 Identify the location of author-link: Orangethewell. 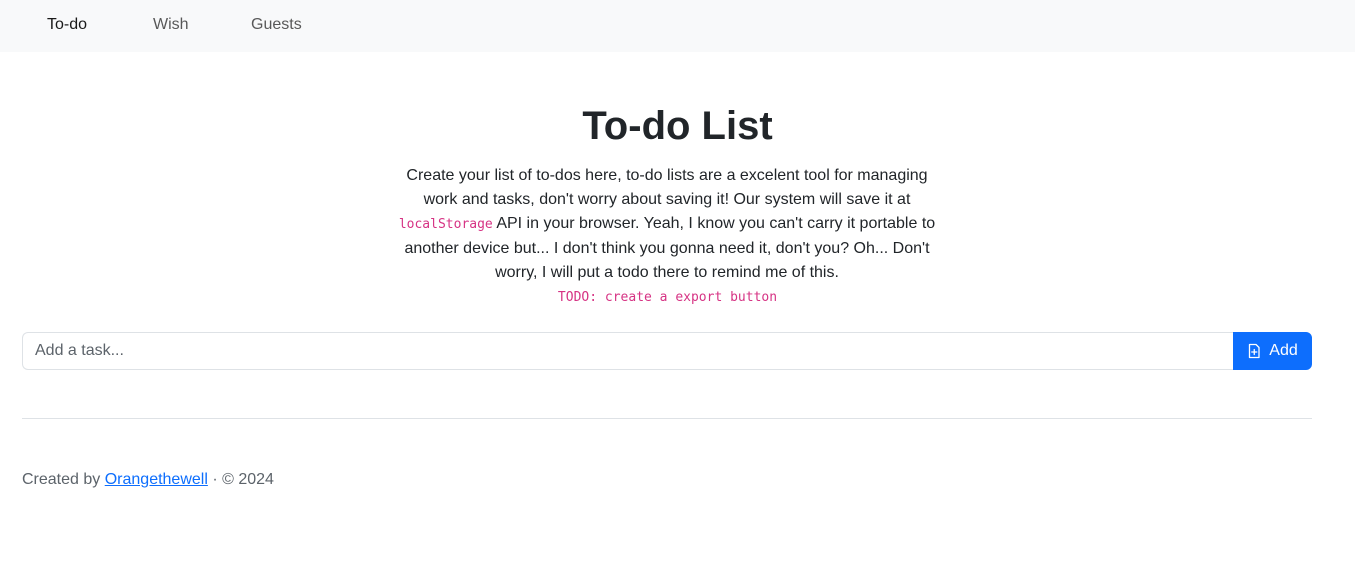
(156, 479).